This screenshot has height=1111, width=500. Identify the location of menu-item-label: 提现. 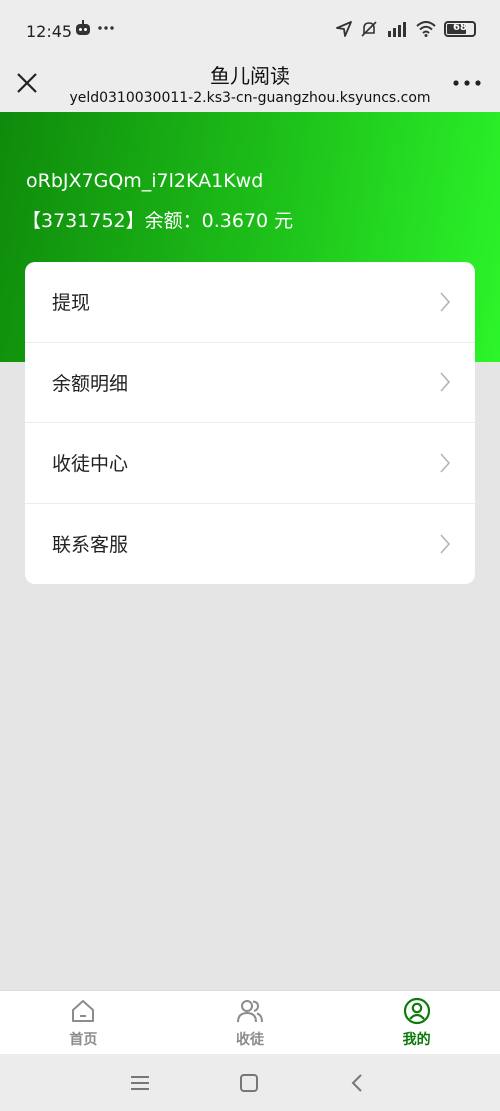
(71, 303).